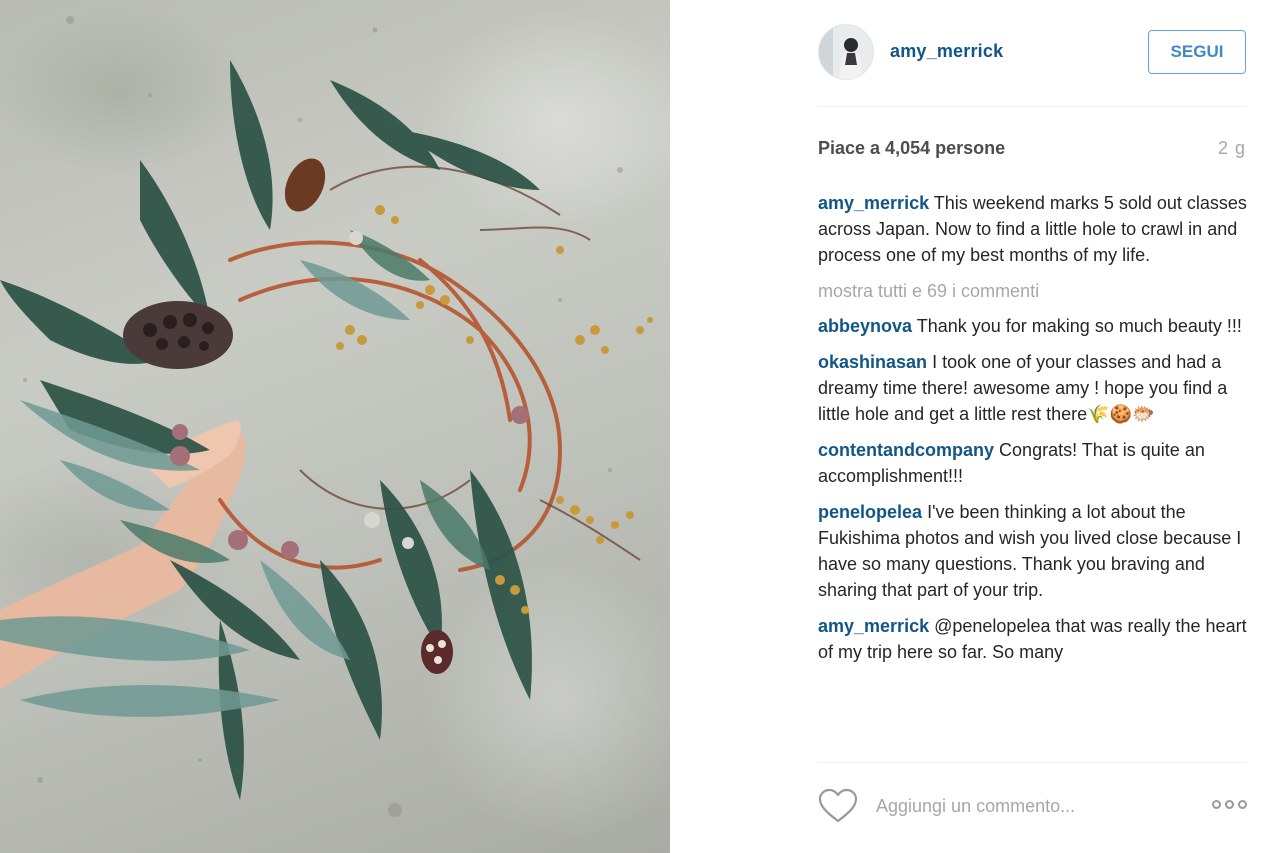  What do you see at coordinates (873, 203) in the screenshot?
I see `caption-username: amy_merrick` at bounding box center [873, 203].